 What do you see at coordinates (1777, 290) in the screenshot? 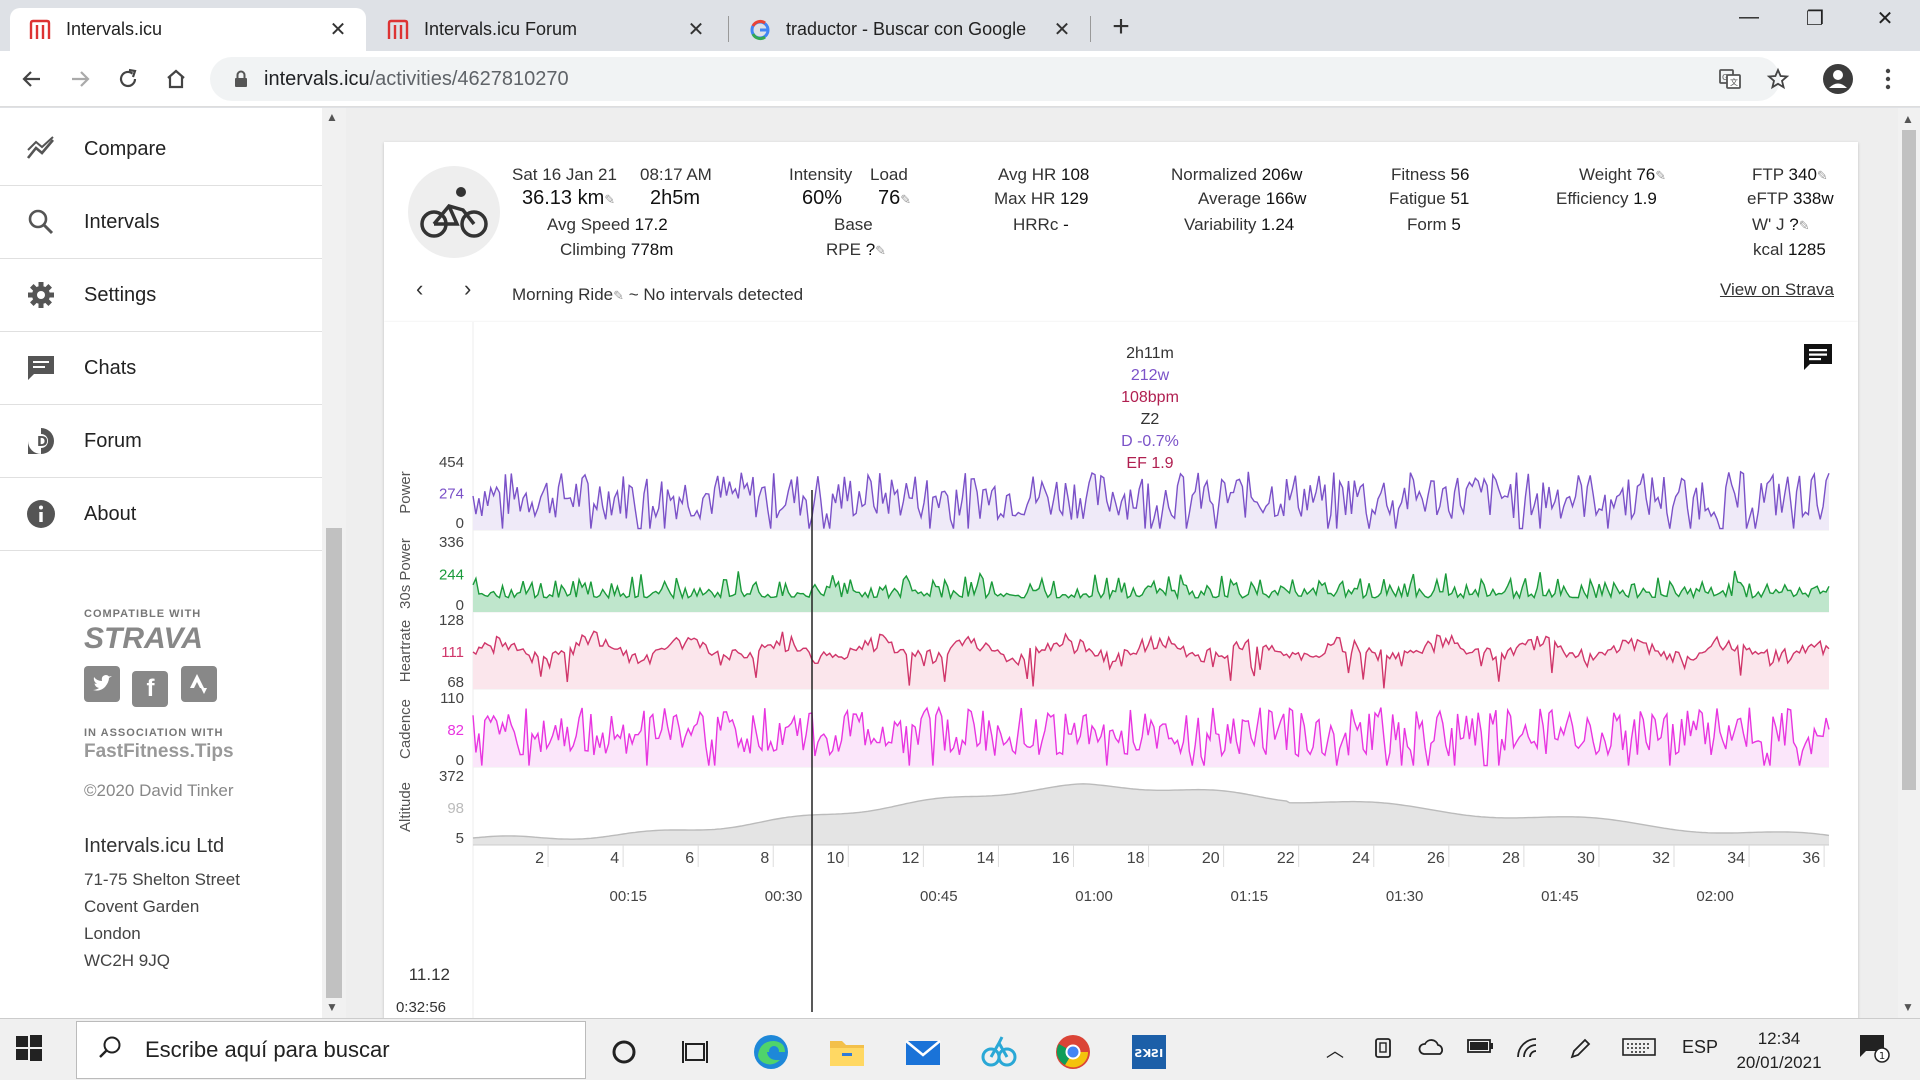
I see `view-on-strava-link: View on Strava` at bounding box center [1777, 290].